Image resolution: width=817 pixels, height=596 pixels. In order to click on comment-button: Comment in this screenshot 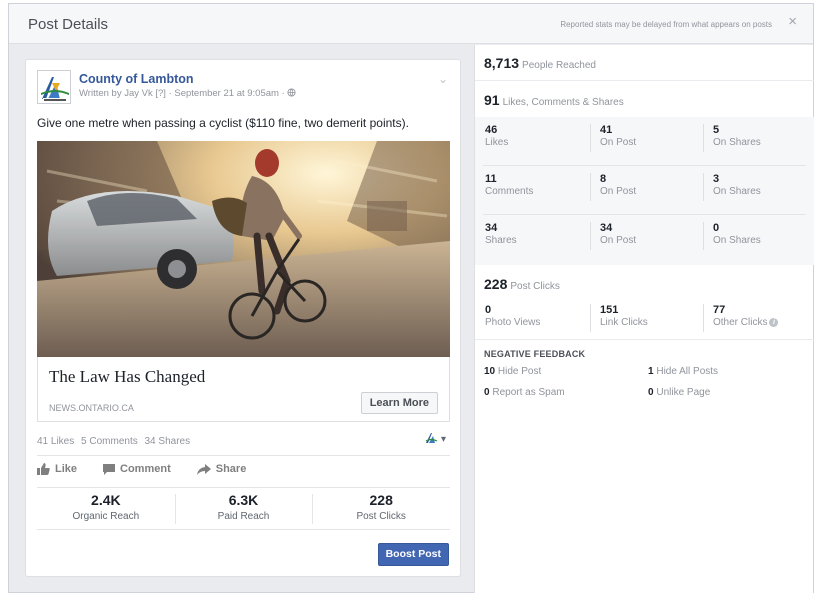, I will do `click(137, 469)`.